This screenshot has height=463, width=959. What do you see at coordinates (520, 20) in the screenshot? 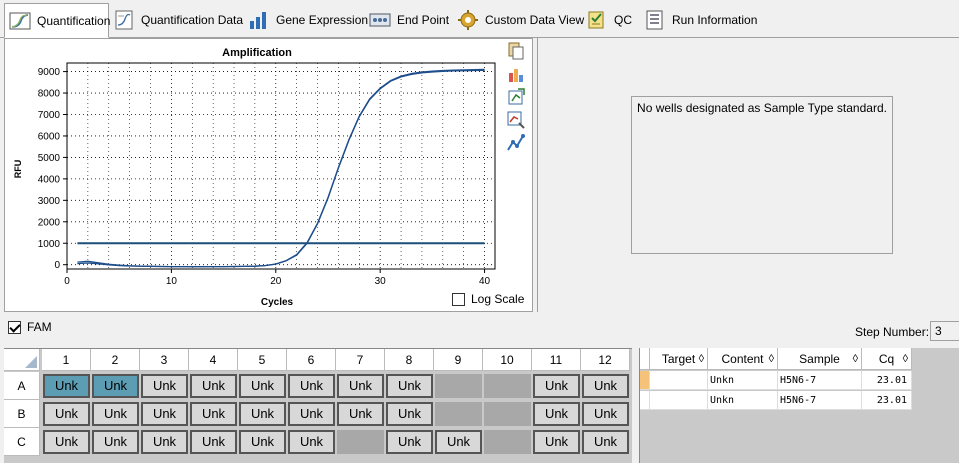
I see `tab-custom-data-view: Custom Data View` at bounding box center [520, 20].